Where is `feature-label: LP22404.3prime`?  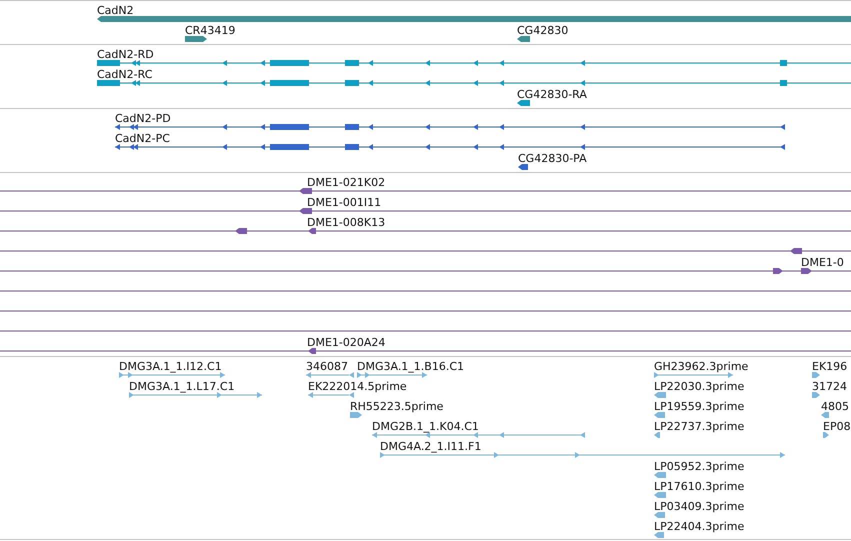
feature-label: LP22404.3prime is located at coordinates (699, 526).